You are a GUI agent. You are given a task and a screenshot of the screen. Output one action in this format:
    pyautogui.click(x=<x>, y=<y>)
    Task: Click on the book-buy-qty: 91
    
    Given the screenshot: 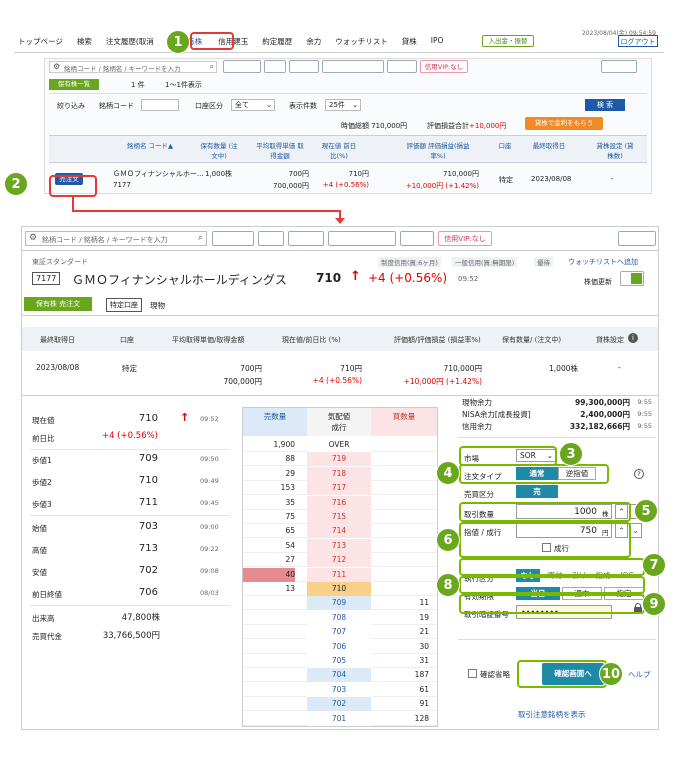 What is the action you would take?
    pyautogui.click(x=400, y=704)
    